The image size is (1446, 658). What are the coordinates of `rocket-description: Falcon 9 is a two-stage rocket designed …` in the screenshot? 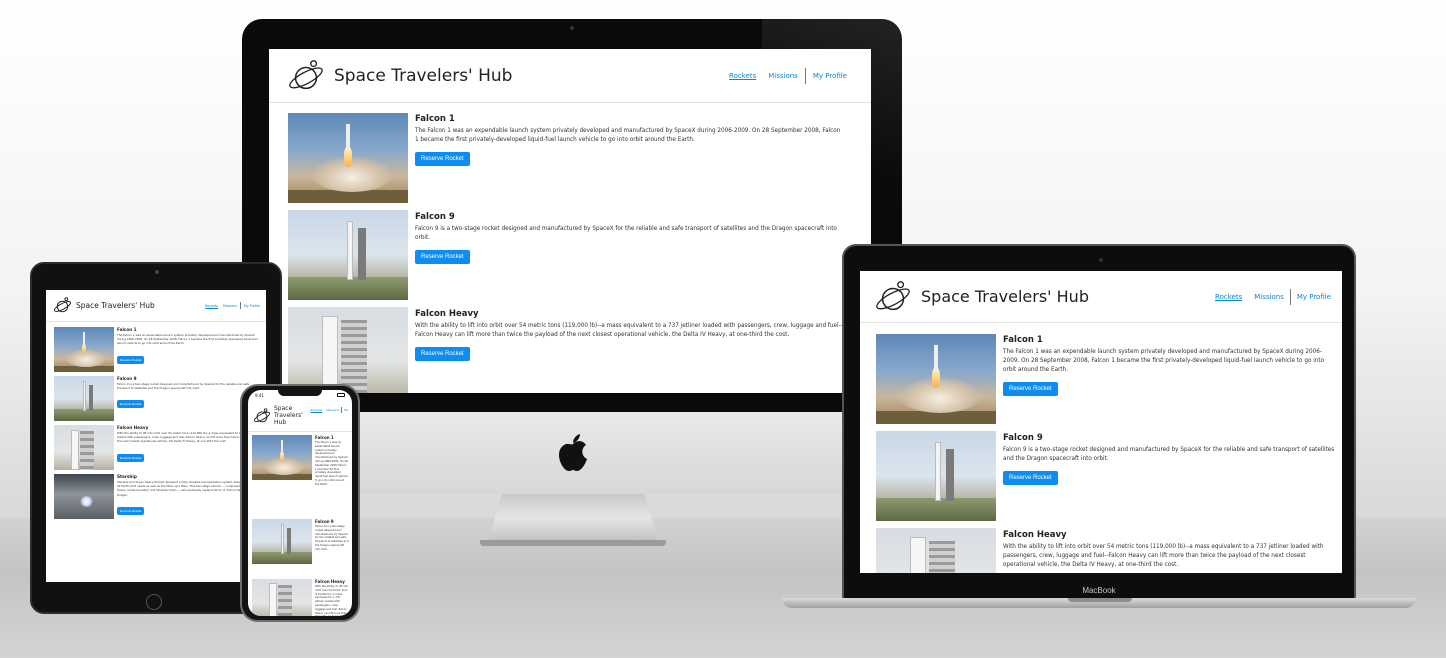 It's located at (332, 538).